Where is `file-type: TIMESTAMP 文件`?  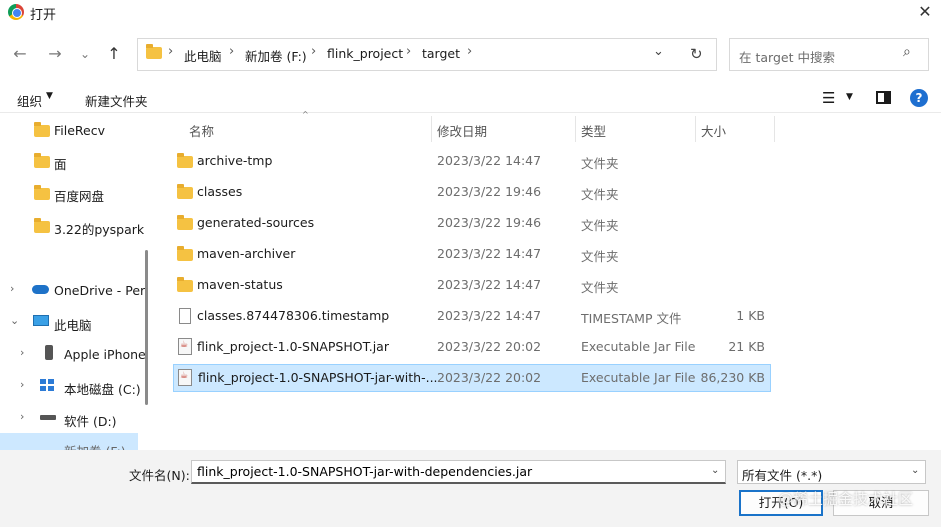 file-type: TIMESTAMP 文件 is located at coordinates (631, 318).